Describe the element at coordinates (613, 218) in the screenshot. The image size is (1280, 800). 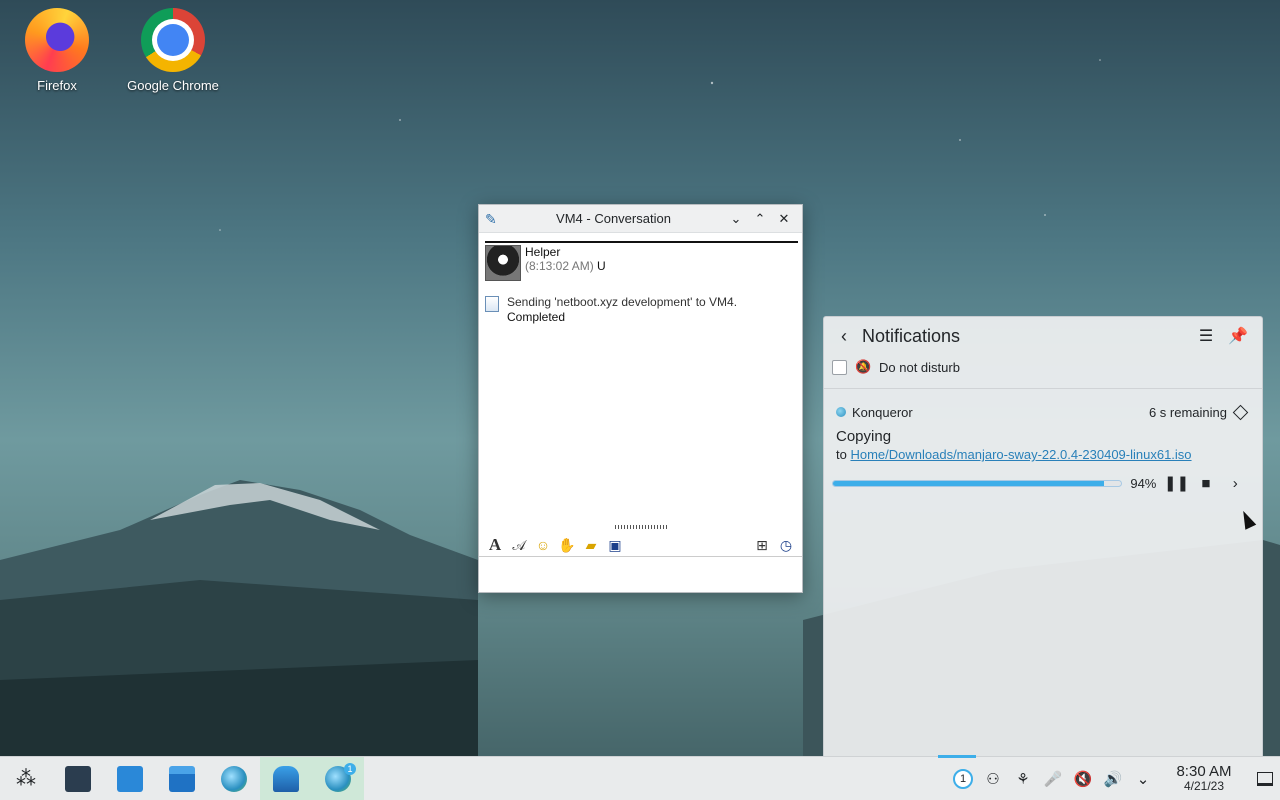
I see `window-title: VM4 - Conversation` at that location.